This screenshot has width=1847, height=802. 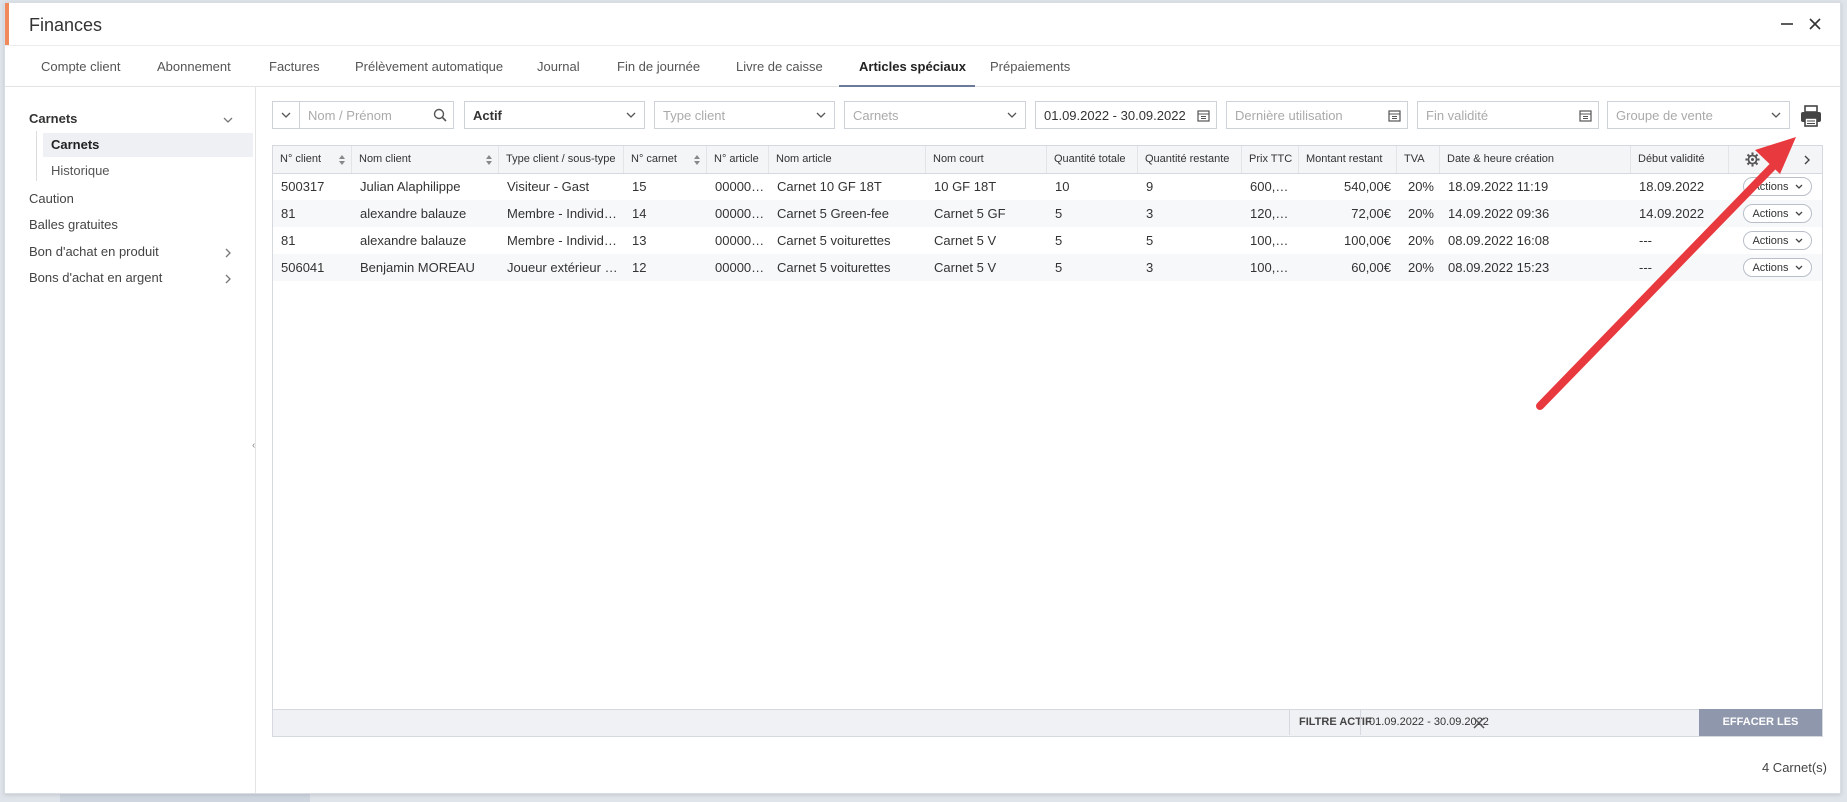 What do you see at coordinates (53, 118) in the screenshot?
I see `sidebar-item-carnets: Carnets` at bounding box center [53, 118].